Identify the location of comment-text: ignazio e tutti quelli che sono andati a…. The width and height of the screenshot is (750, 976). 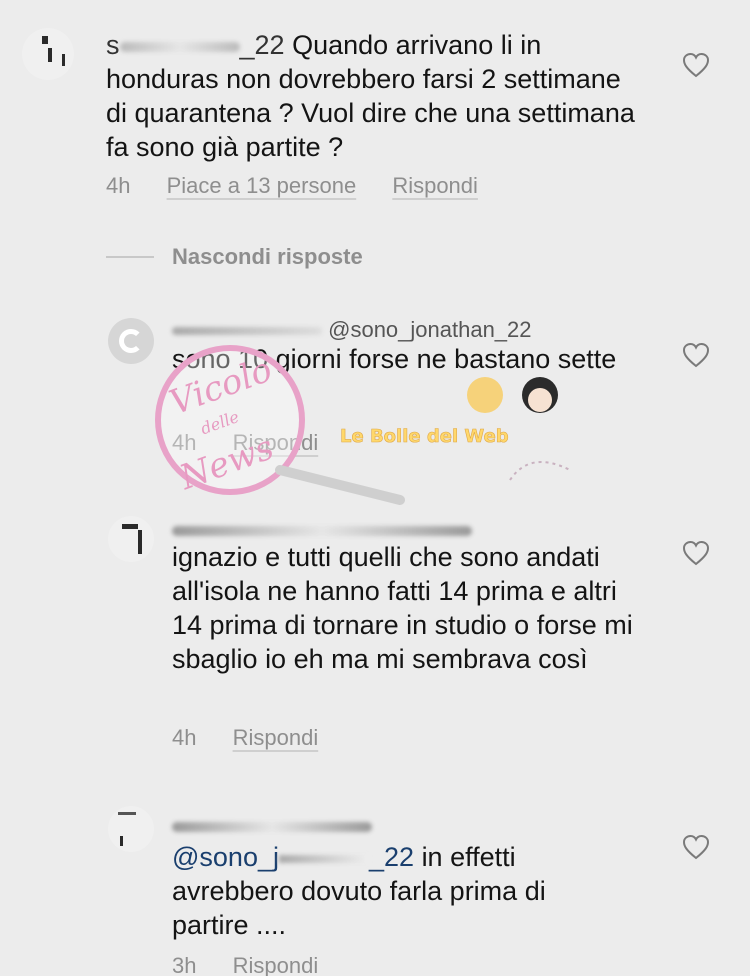
(402, 608).